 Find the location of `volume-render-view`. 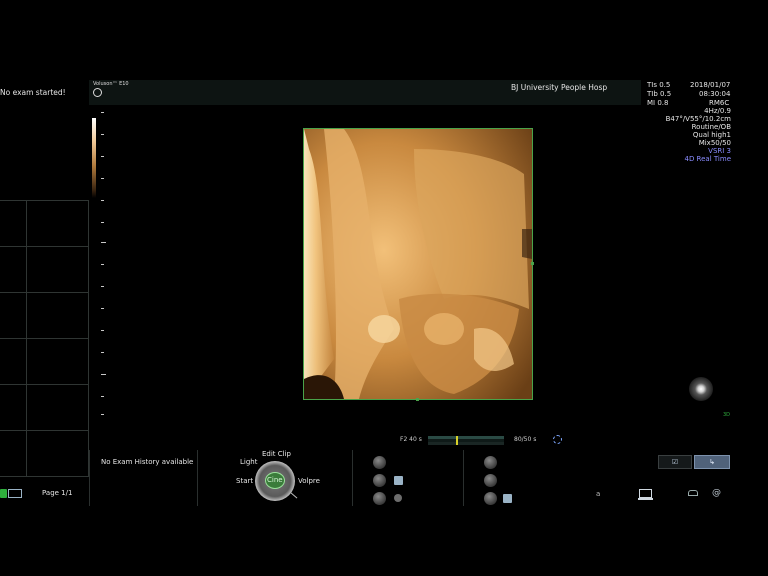

volume-render-view is located at coordinates (418, 264).